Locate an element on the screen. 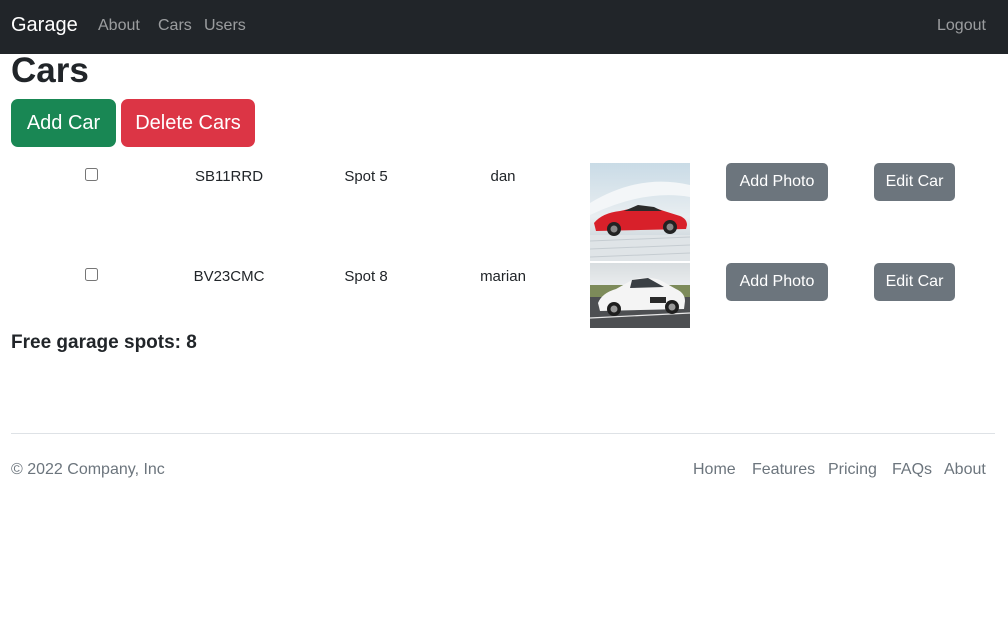  red-sports-car-photo is located at coordinates (640, 212).